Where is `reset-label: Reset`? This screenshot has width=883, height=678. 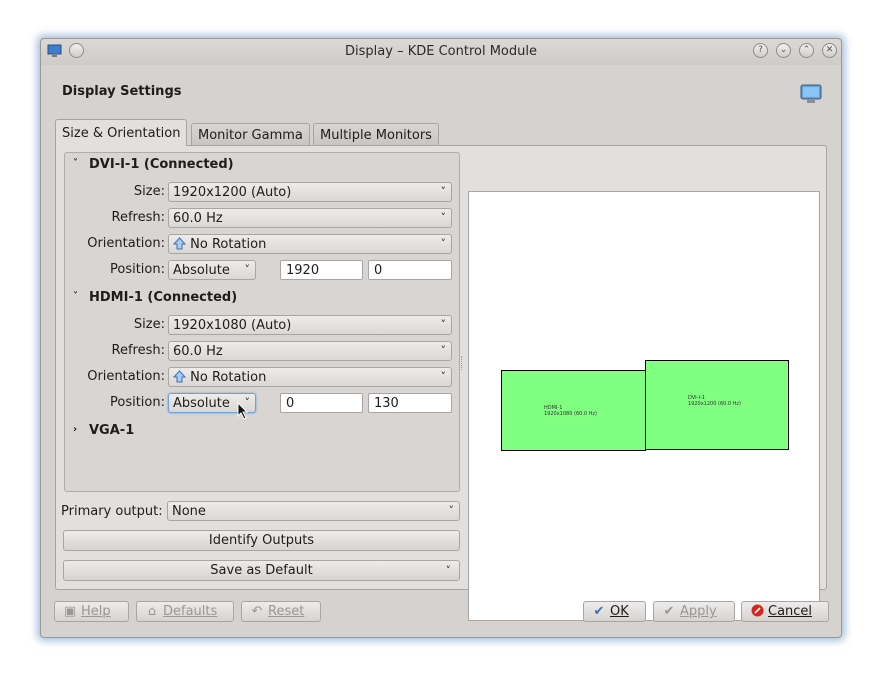 reset-label: Reset is located at coordinates (286, 611).